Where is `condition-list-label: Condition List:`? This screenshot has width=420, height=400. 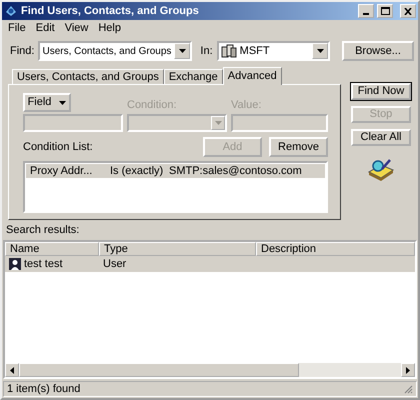
condition-list-label: Condition List: is located at coordinates (58, 147).